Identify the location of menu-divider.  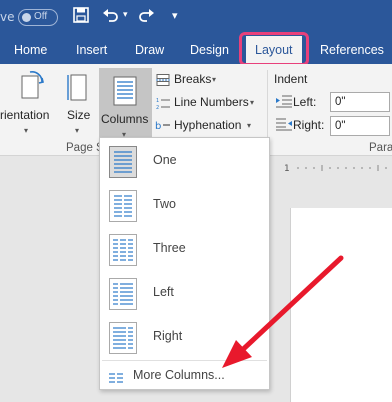
(184, 360).